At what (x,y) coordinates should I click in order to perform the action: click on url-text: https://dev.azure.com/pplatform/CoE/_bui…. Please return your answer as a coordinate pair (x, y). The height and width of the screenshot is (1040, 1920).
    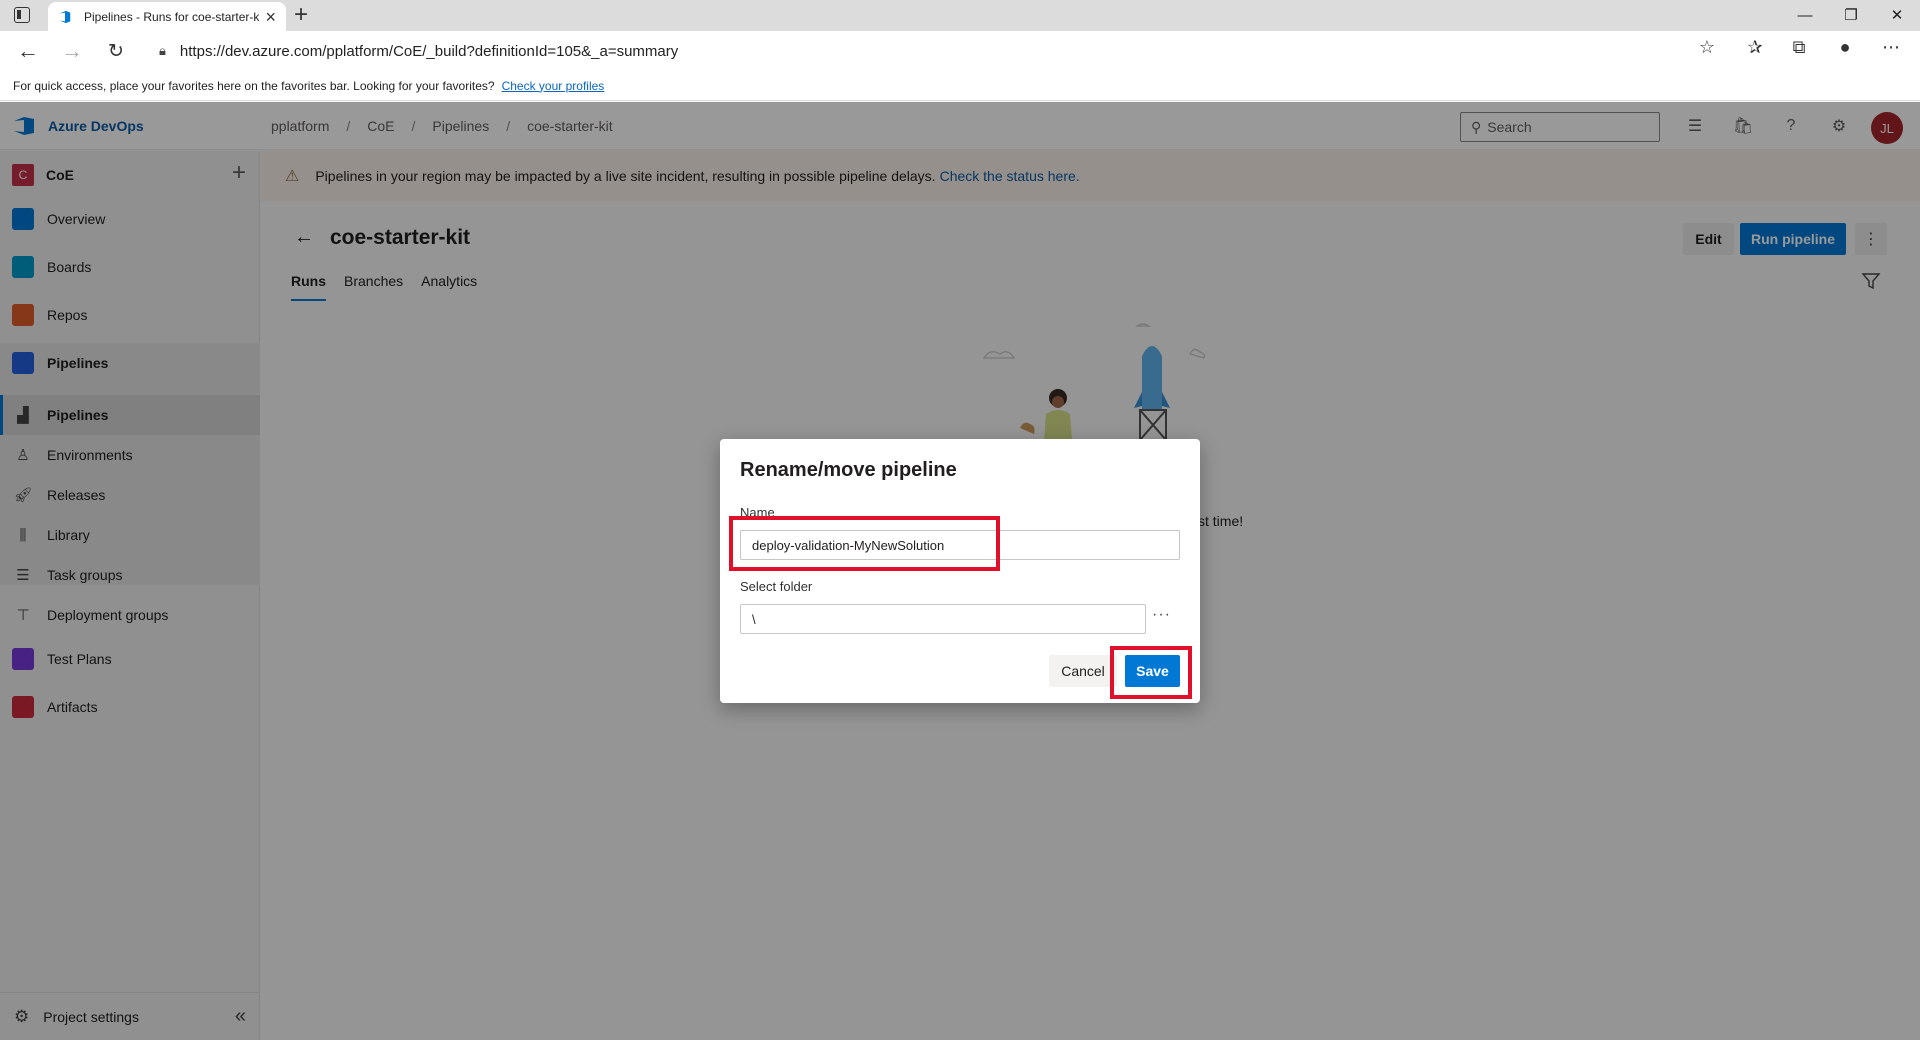
    Looking at the image, I should click on (429, 51).